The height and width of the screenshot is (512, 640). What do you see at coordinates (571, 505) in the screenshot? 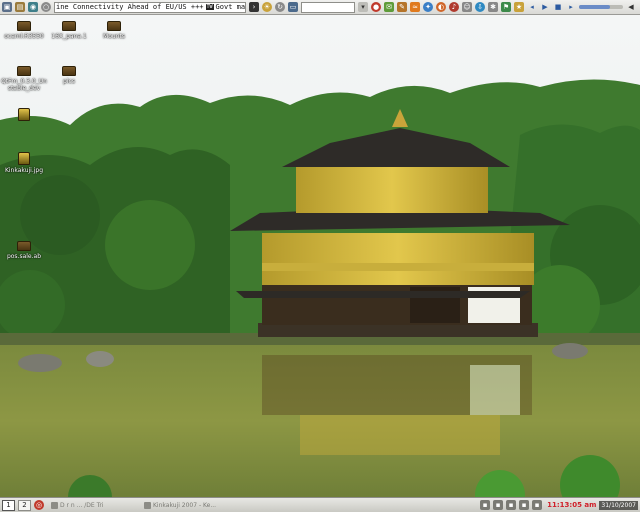
I see `clock: 11:13:05 am` at bounding box center [571, 505].